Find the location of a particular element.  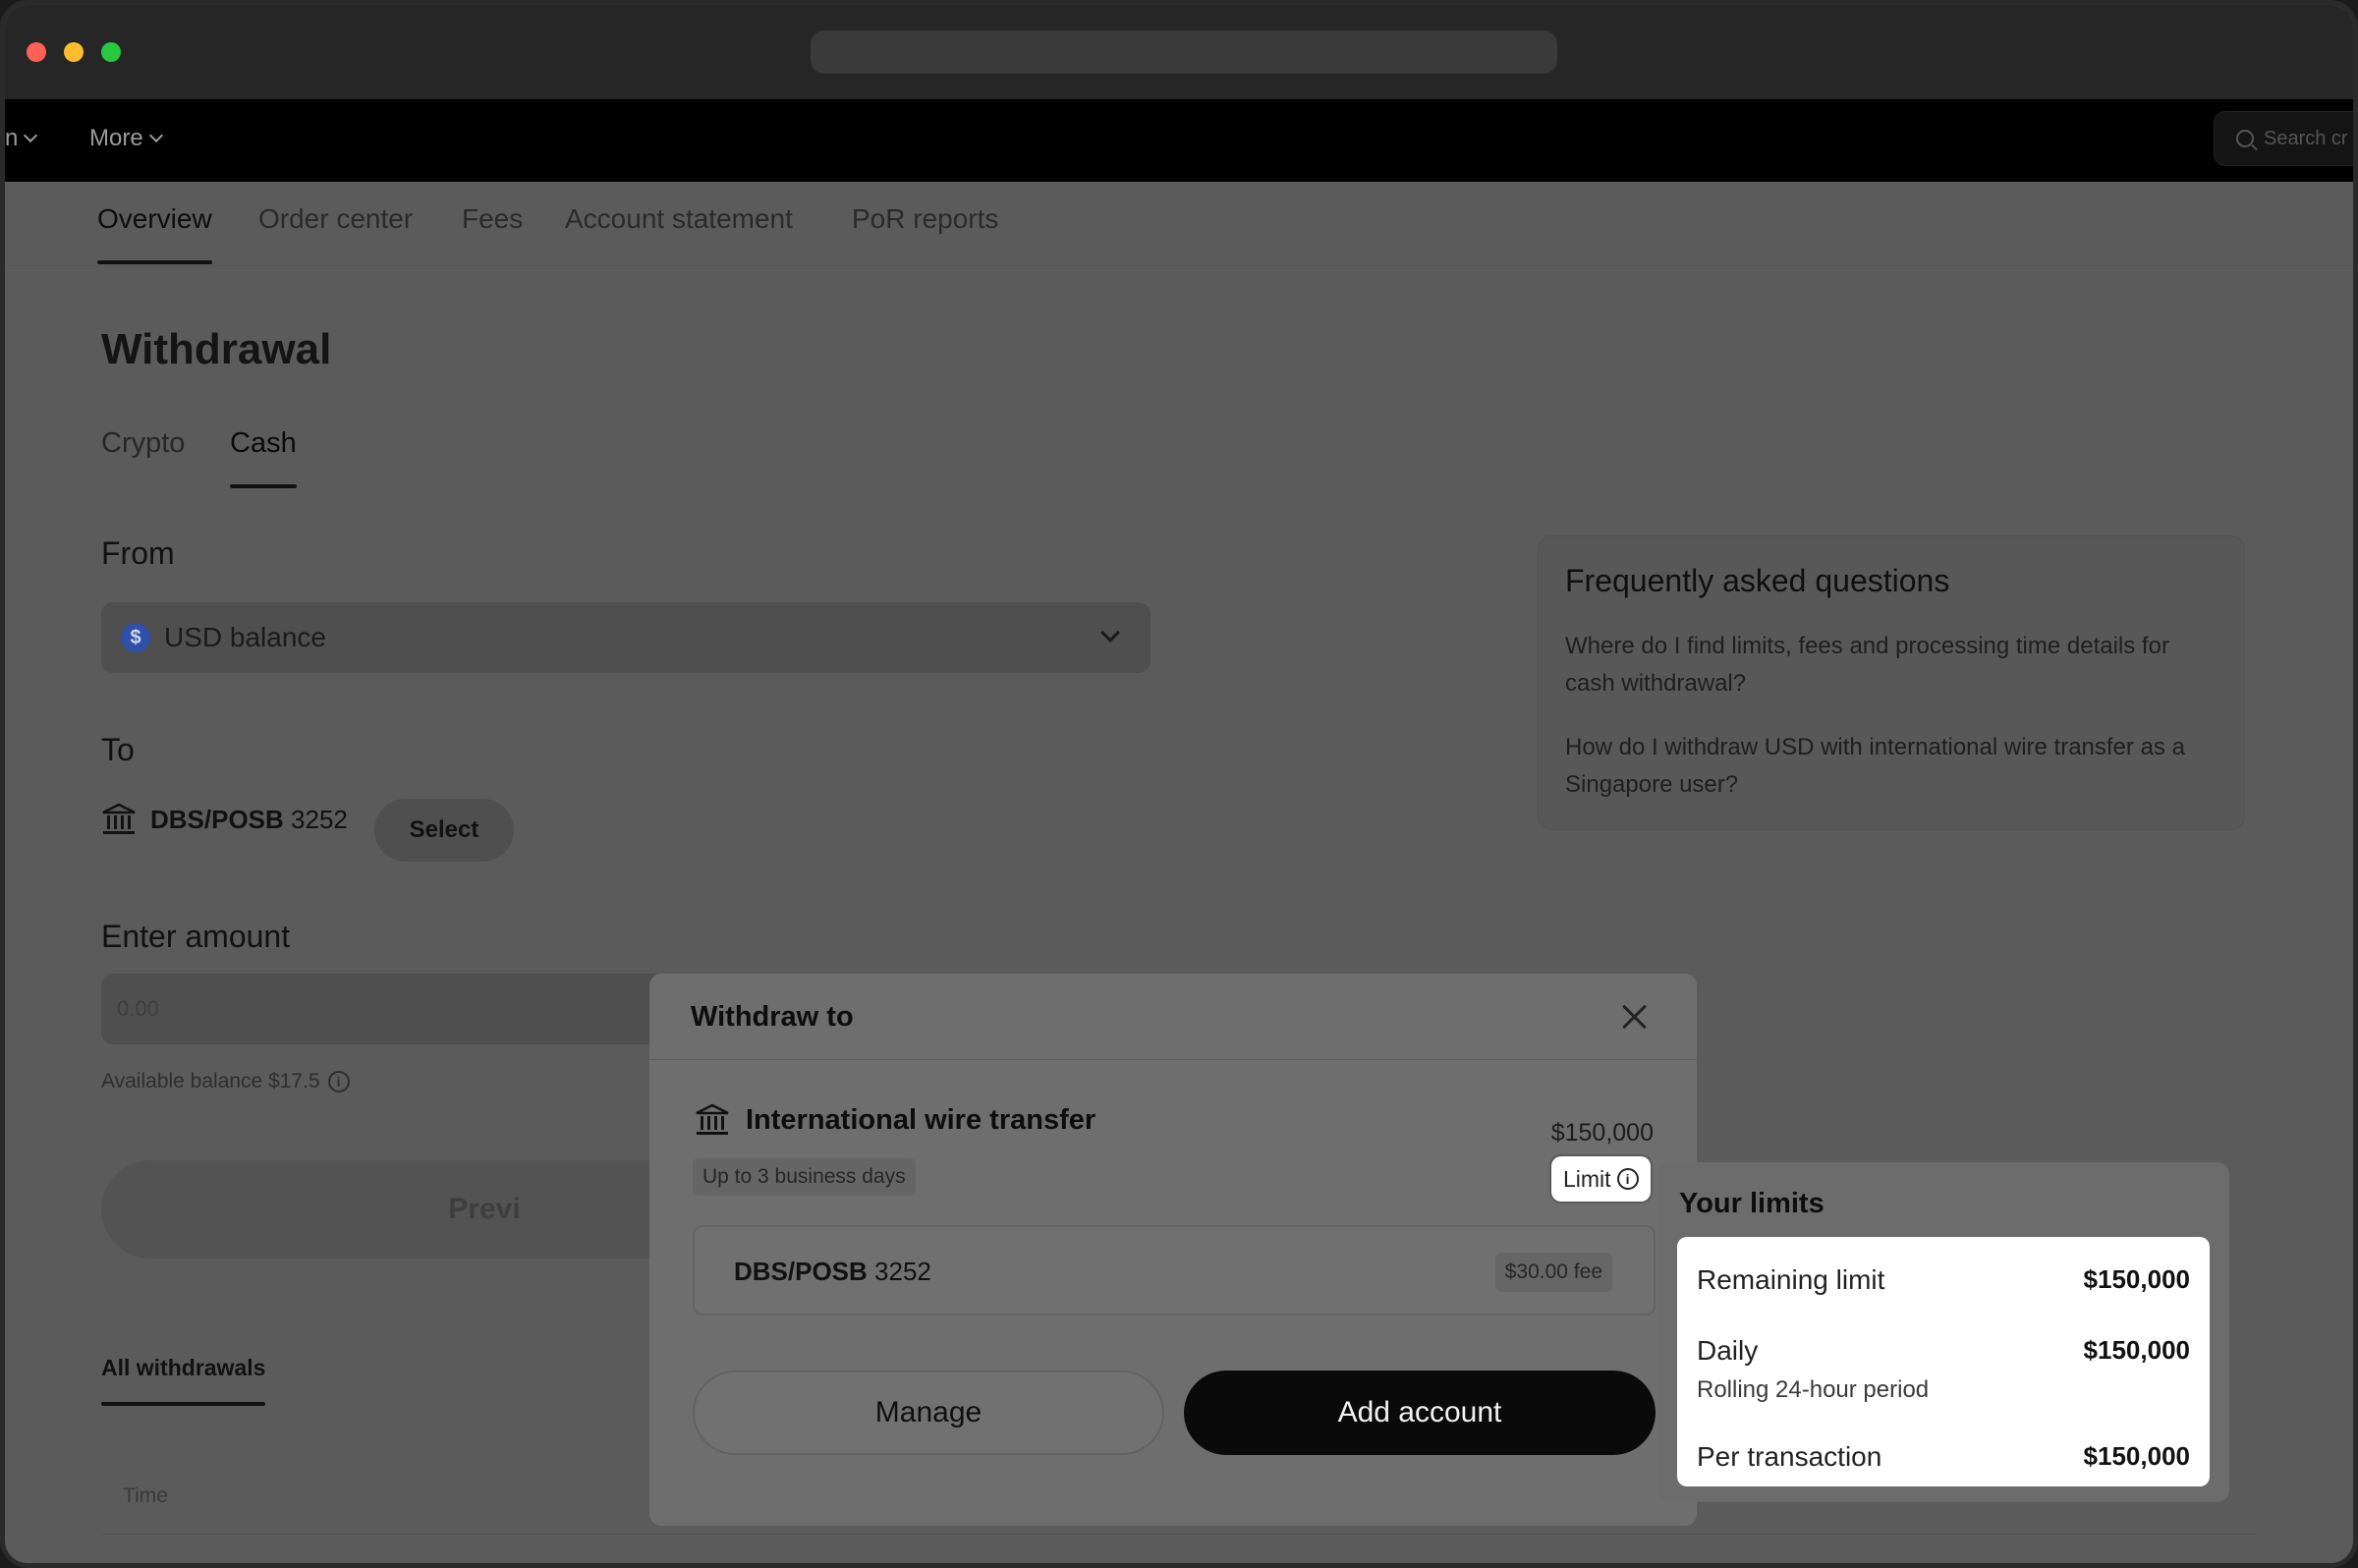

from-select: $ USD balance is located at coordinates (626, 637).